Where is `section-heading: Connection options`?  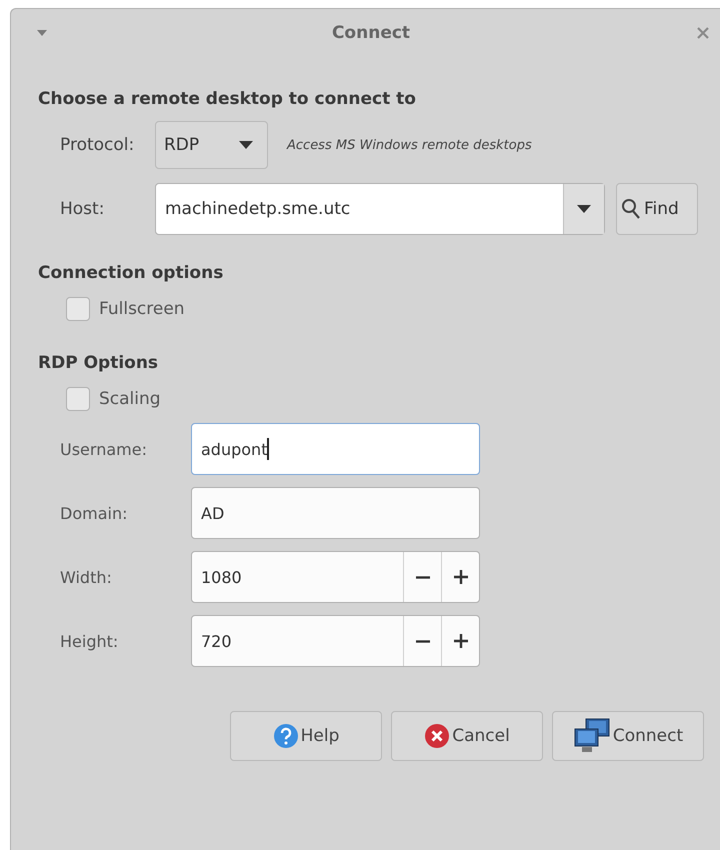
section-heading: Connection options is located at coordinates (131, 273).